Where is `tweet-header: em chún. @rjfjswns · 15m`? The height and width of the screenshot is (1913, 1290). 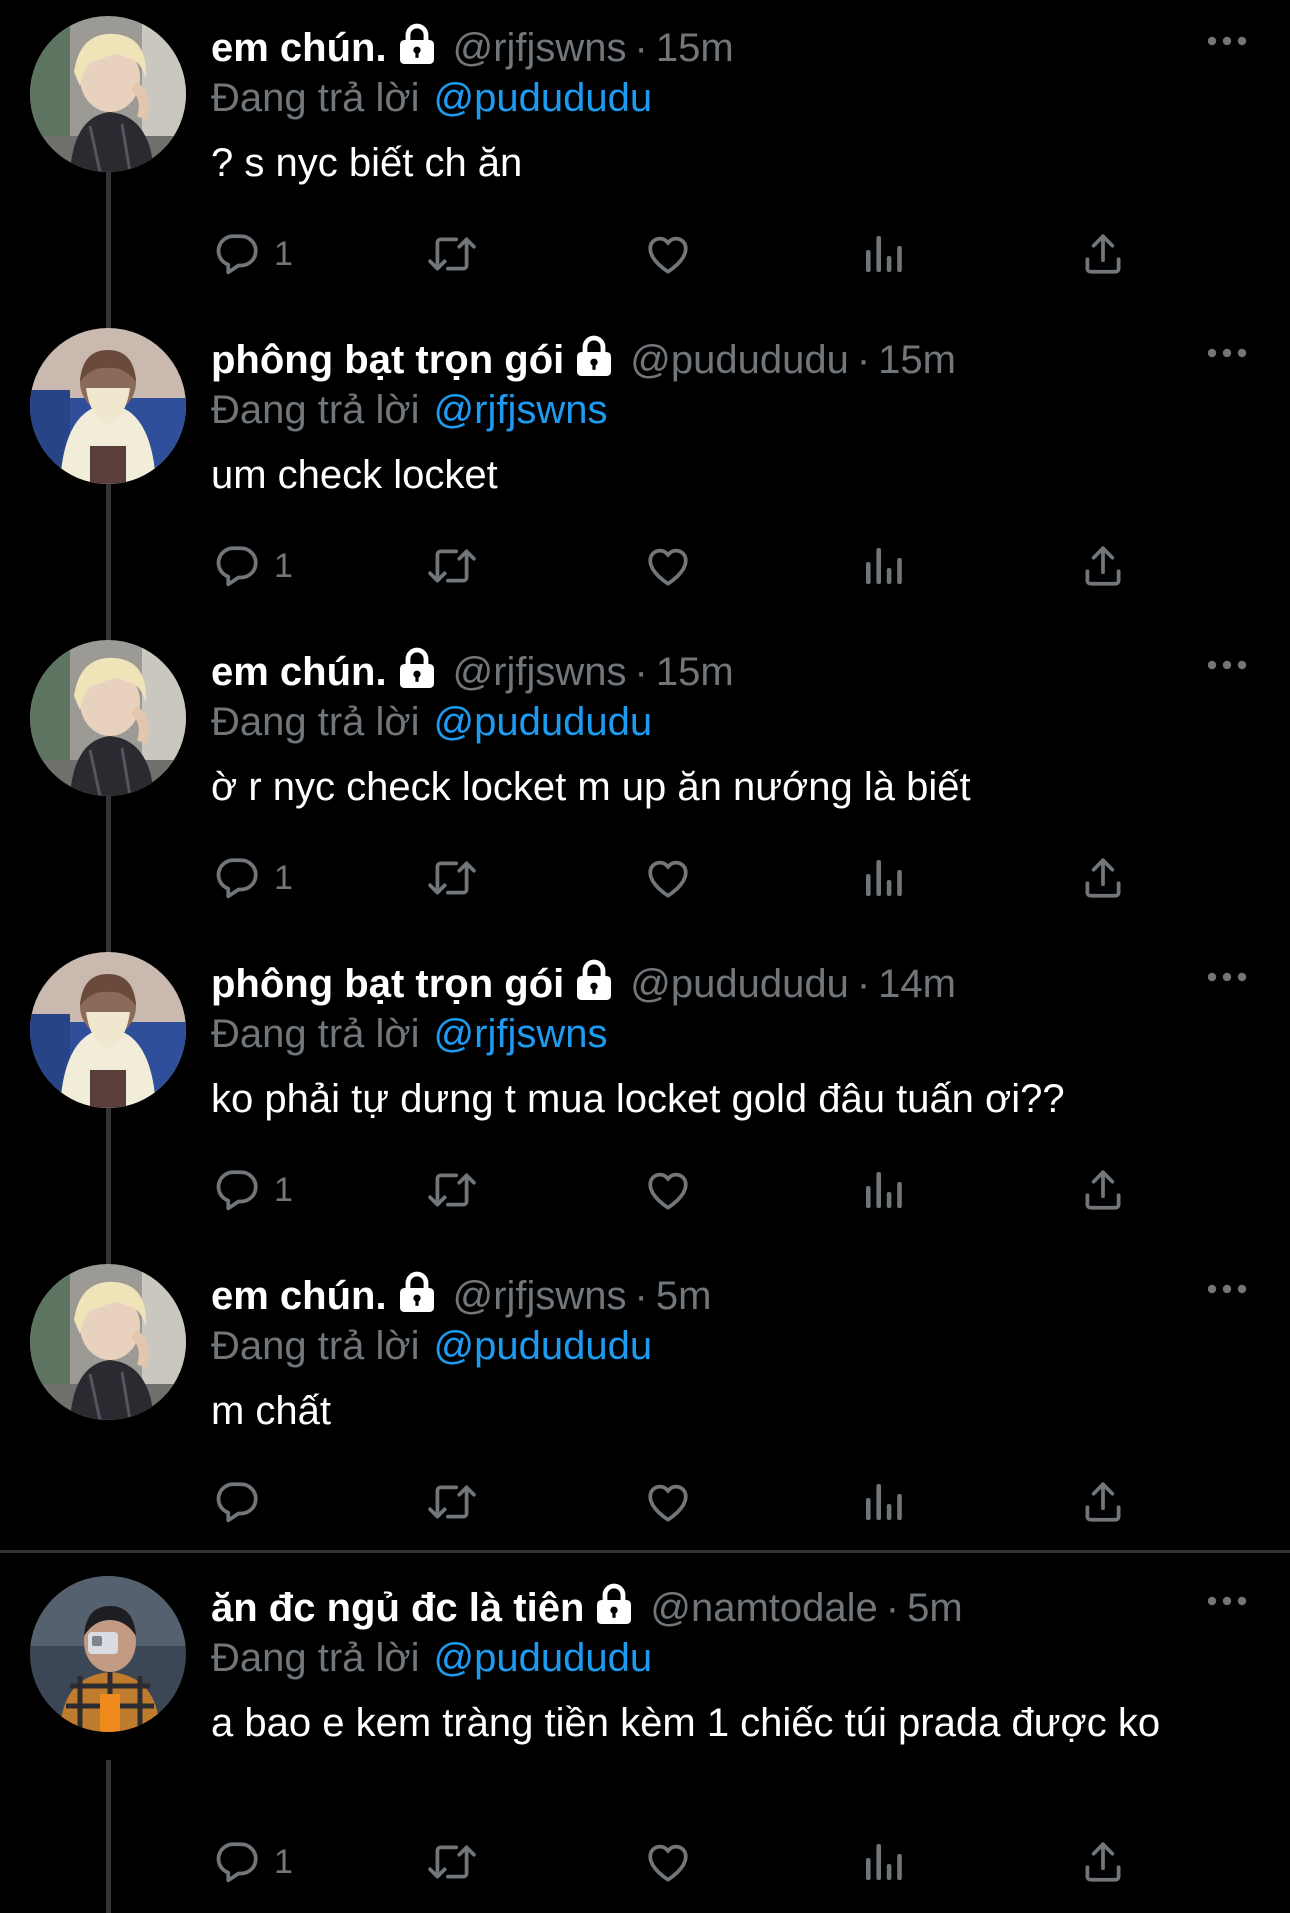
tweet-header: em chún. @rjfjswns · 15m is located at coordinates (472, 672).